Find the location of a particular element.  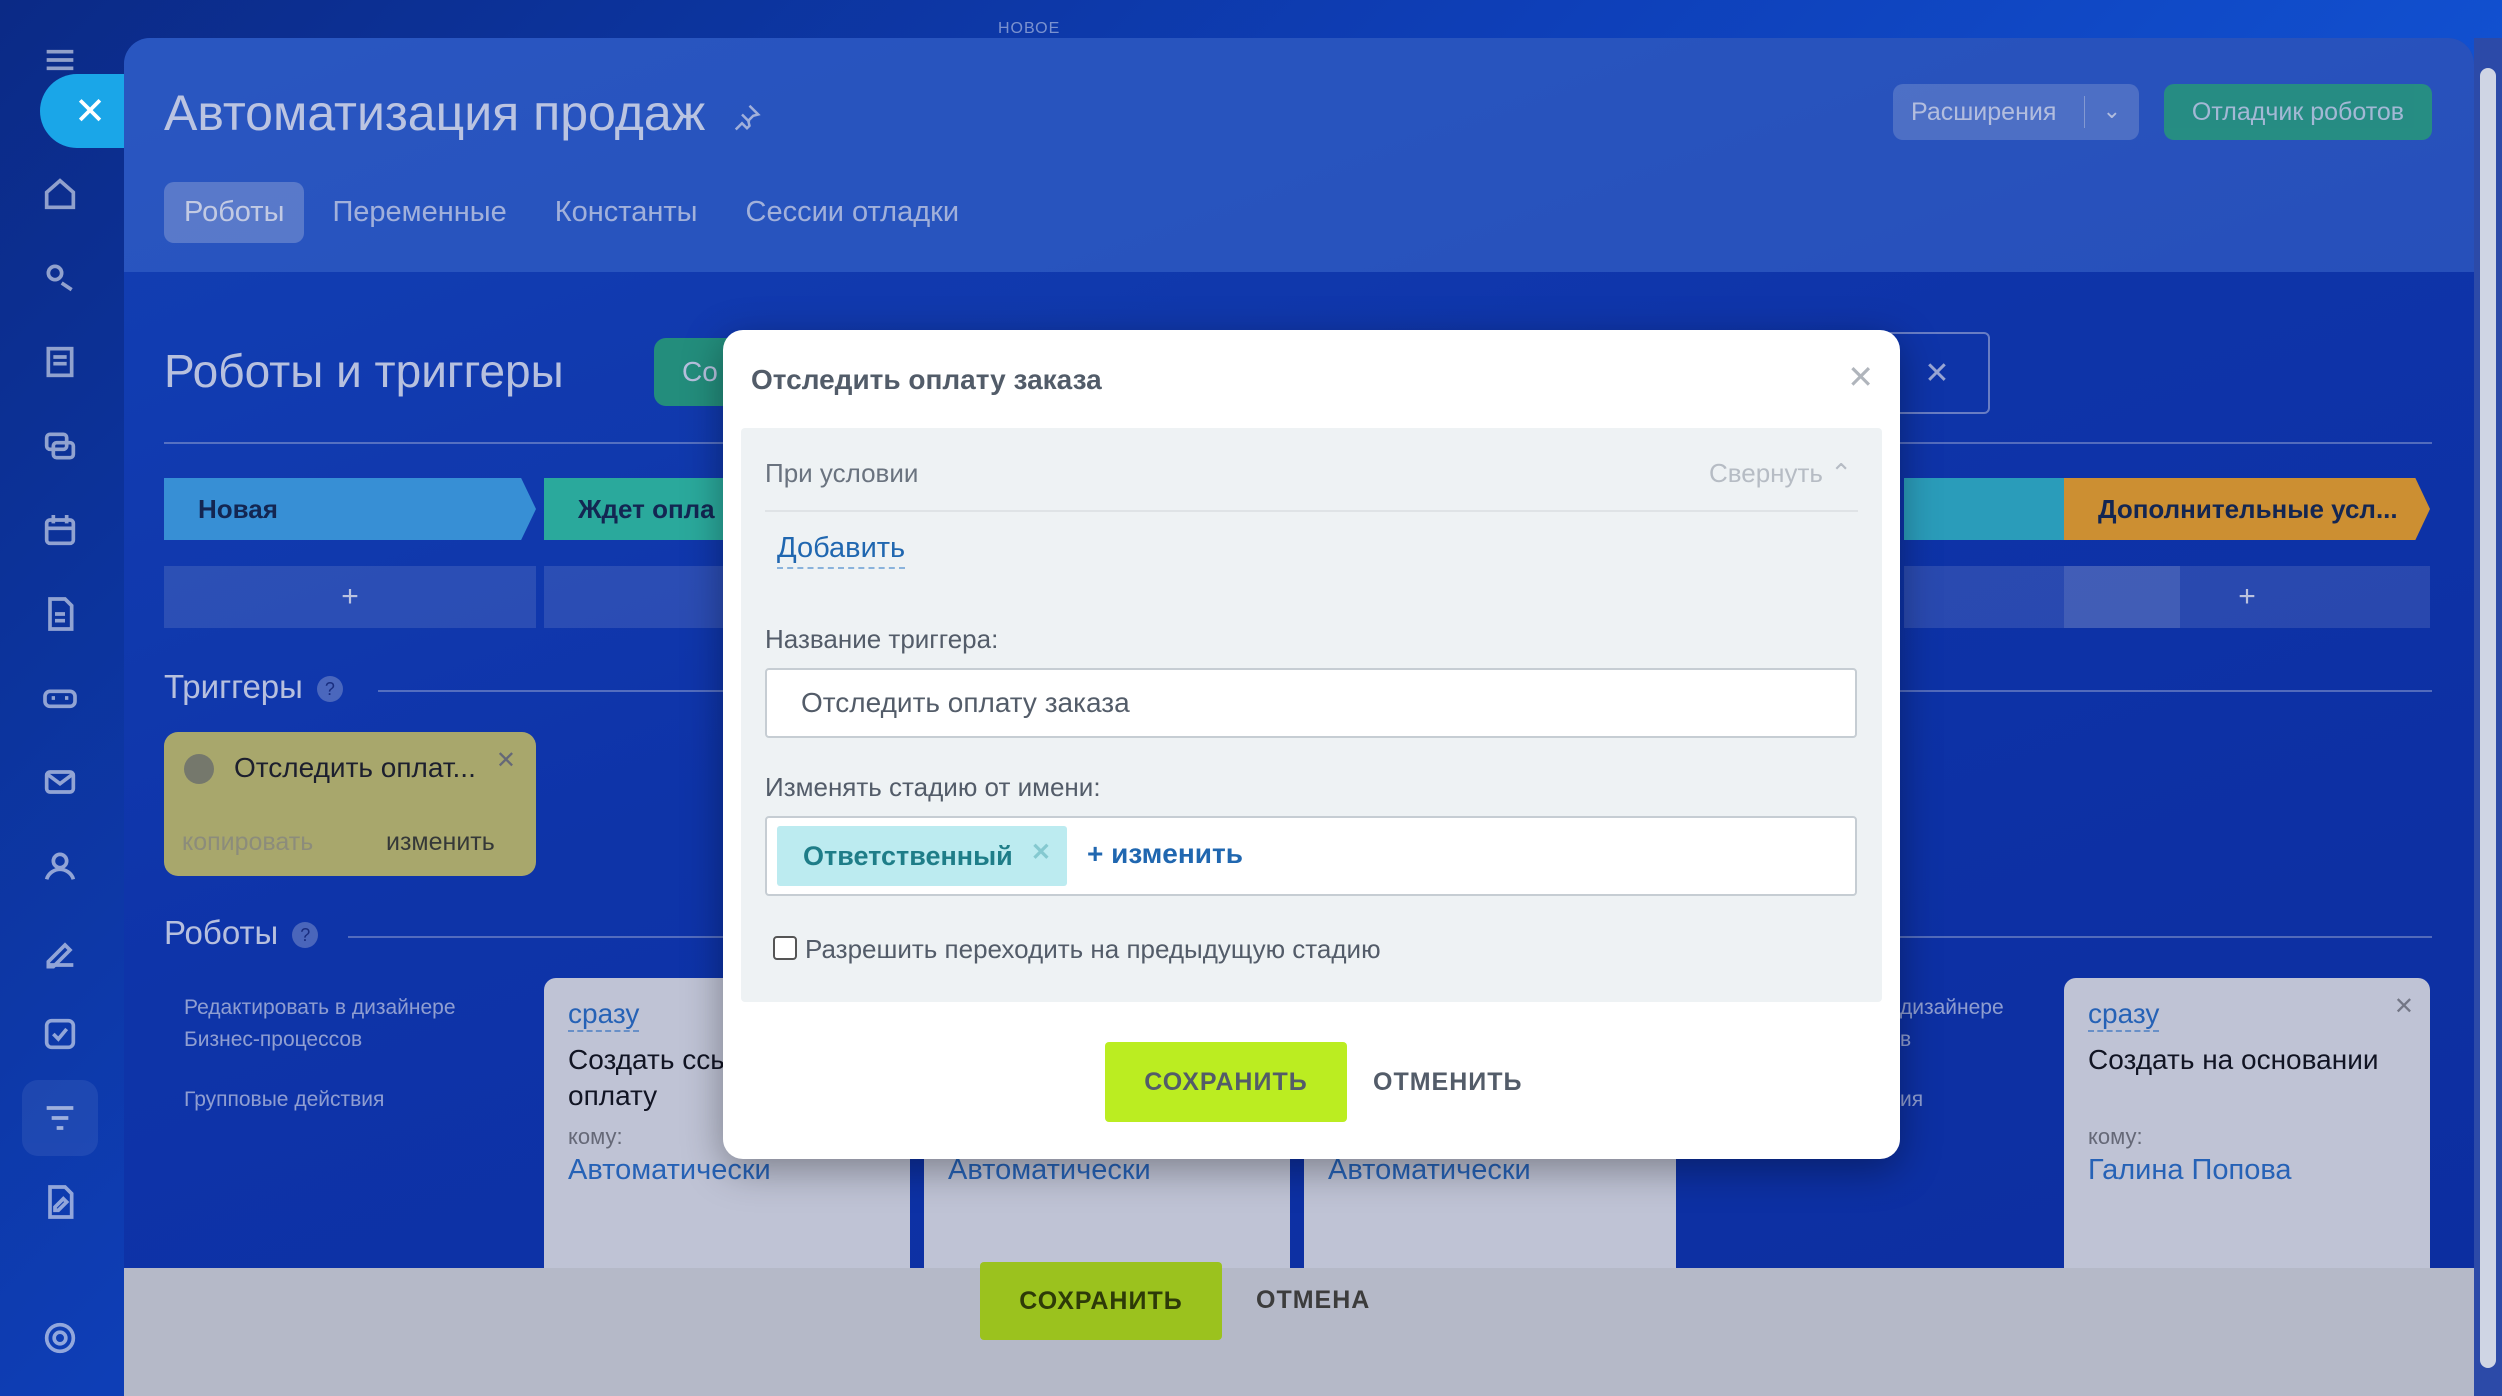

footer-cancel-button: ОТМЕНА is located at coordinates (1313, 1300).